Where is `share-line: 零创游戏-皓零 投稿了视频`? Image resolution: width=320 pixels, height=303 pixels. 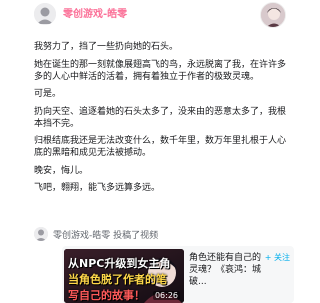 share-line: 零创游戏-皓零 投稿了视频 is located at coordinates (105, 234).